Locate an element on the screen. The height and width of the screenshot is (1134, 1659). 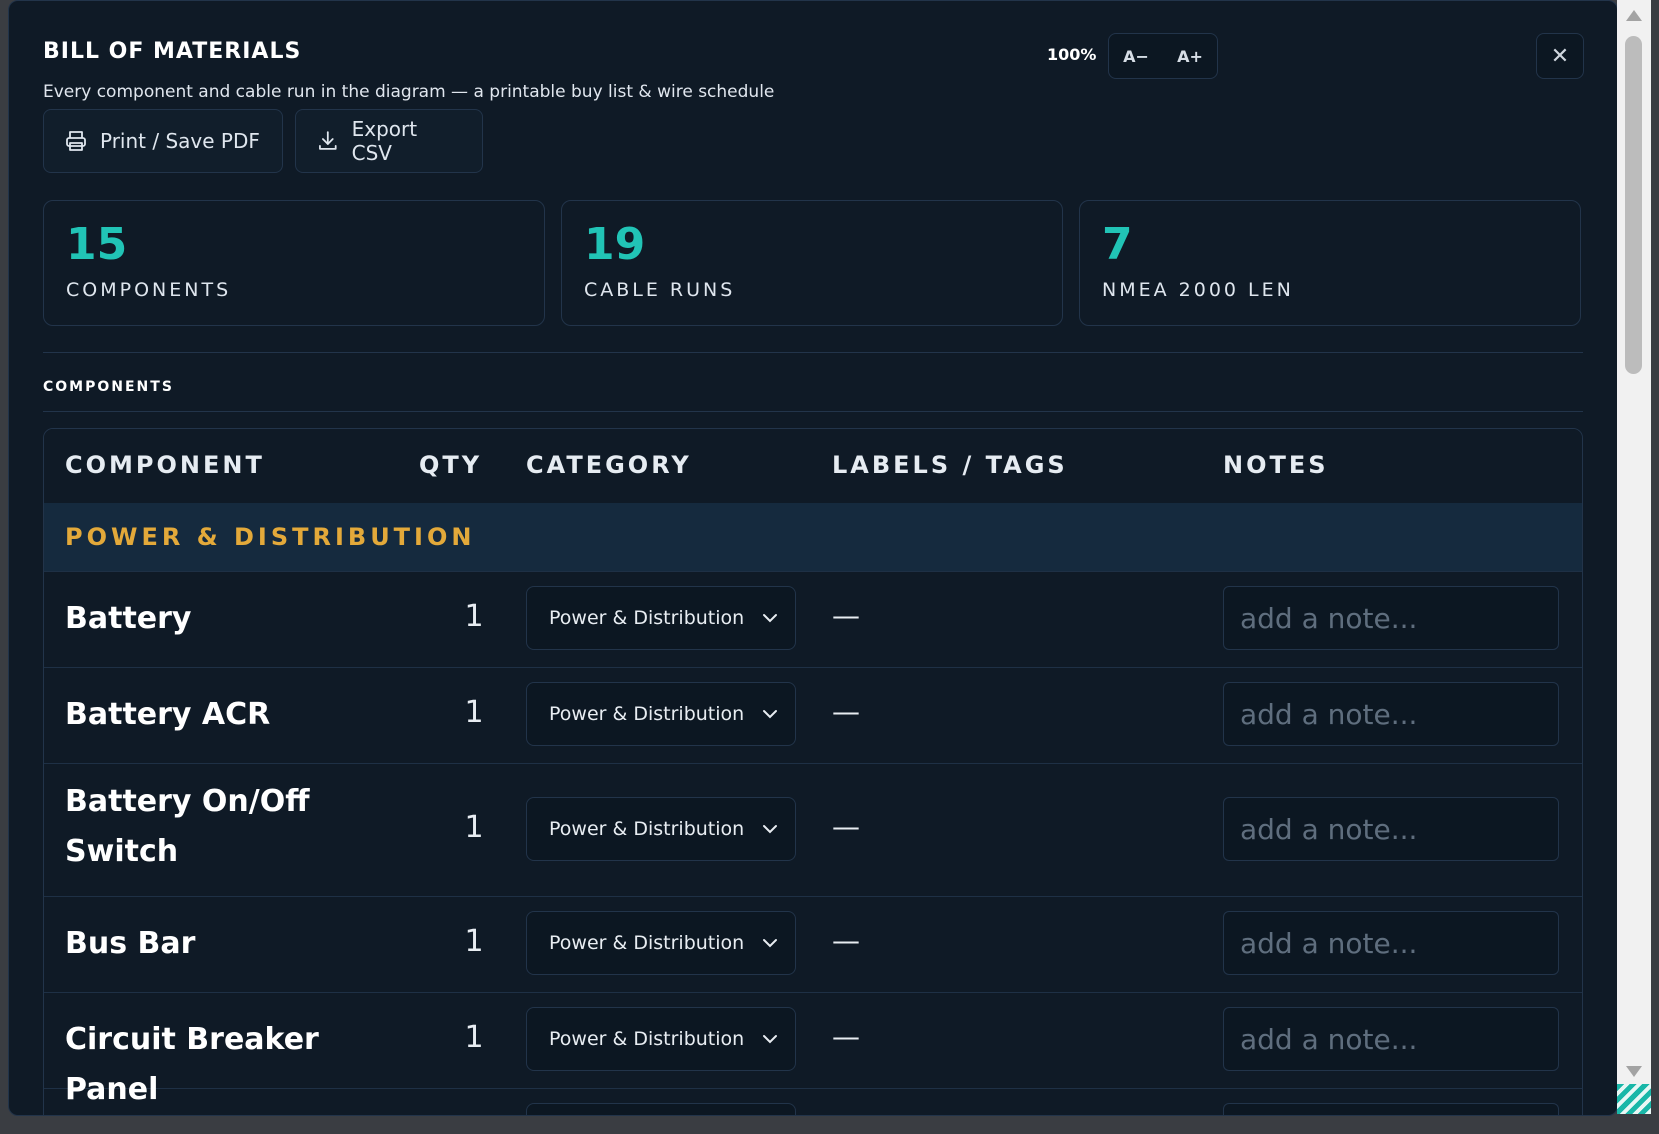
font-size-controls: A− A+ is located at coordinates (1163, 56).